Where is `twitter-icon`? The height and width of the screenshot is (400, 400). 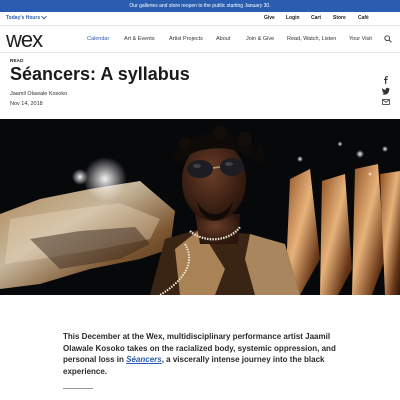 twitter-icon is located at coordinates (386, 88).